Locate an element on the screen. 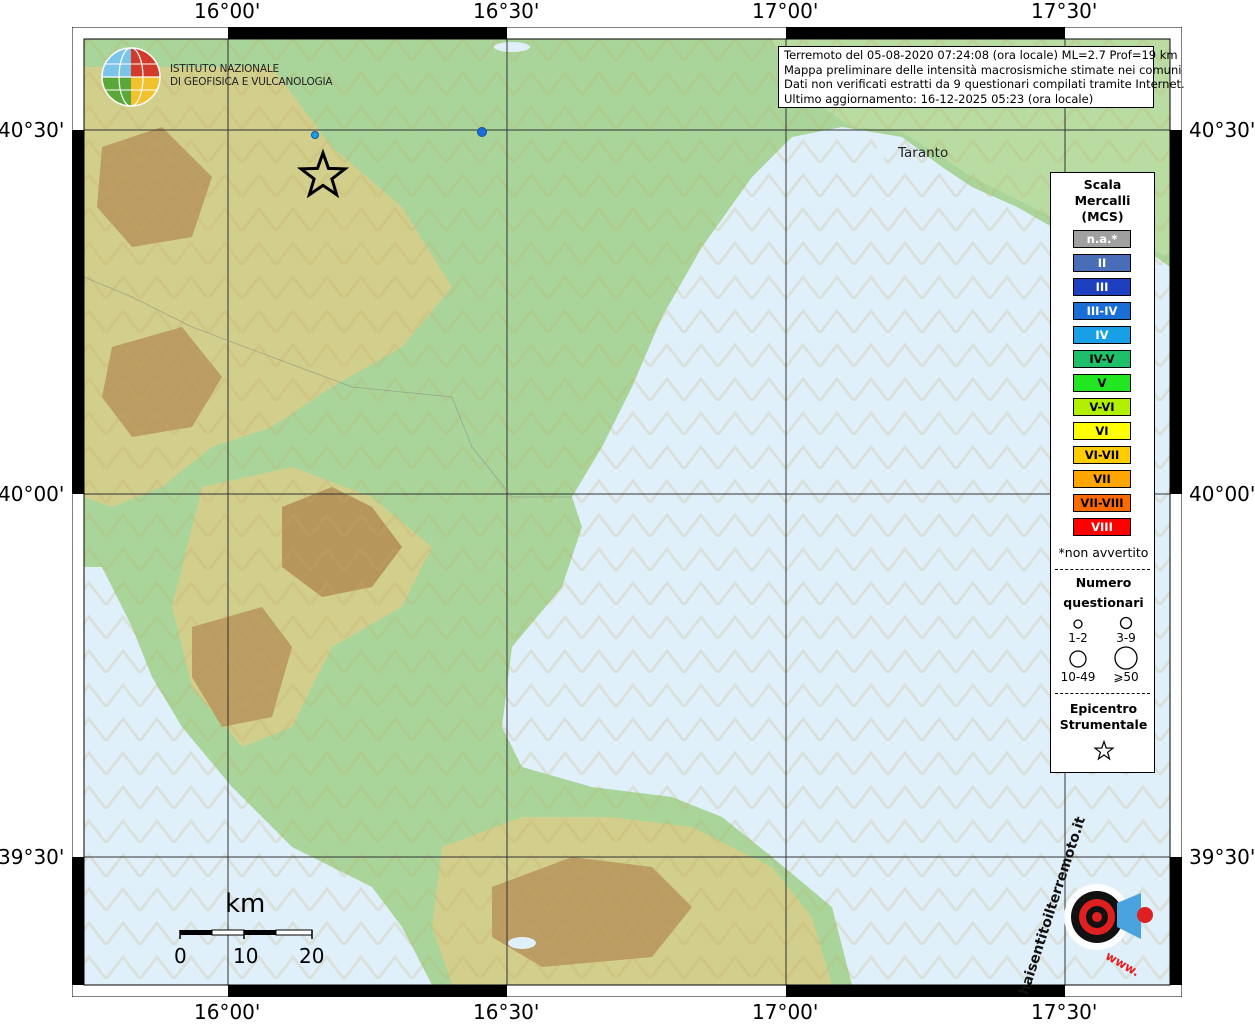 This screenshot has width=1255, height=1024. count-label-10-49: 10-49 is located at coordinates (1078, 677).